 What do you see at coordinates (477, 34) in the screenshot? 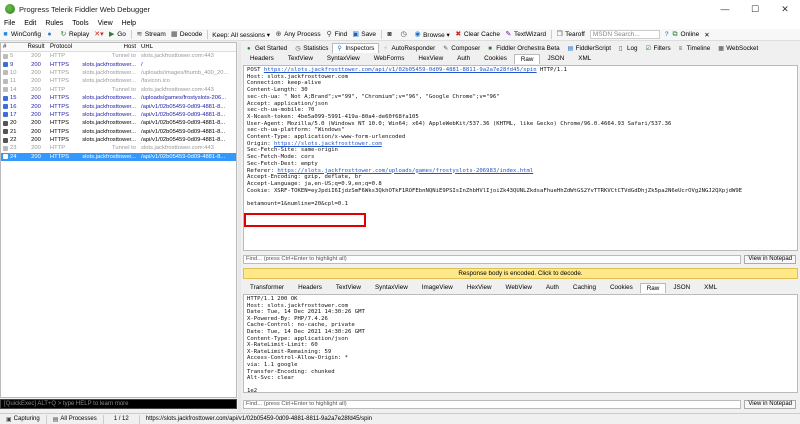
I see `clear-cache-button: ✖ Clear Cache` at bounding box center [477, 34].